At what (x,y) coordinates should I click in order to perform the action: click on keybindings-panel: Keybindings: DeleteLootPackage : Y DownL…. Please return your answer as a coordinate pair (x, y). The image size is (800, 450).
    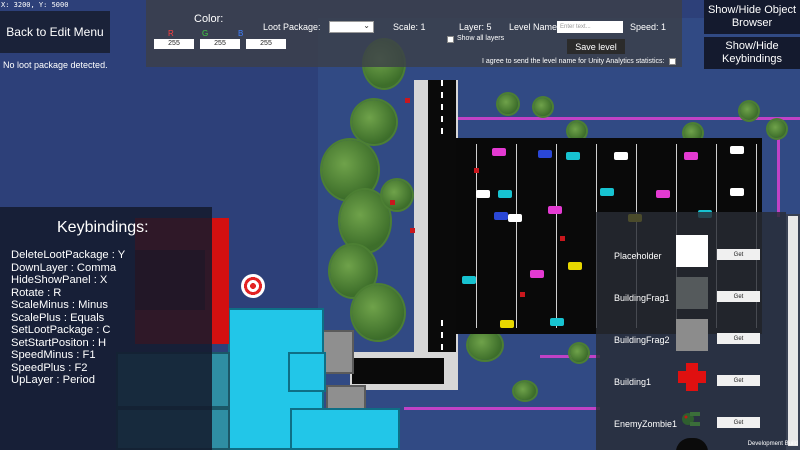
    Looking at the image, I should click on (106, 328).